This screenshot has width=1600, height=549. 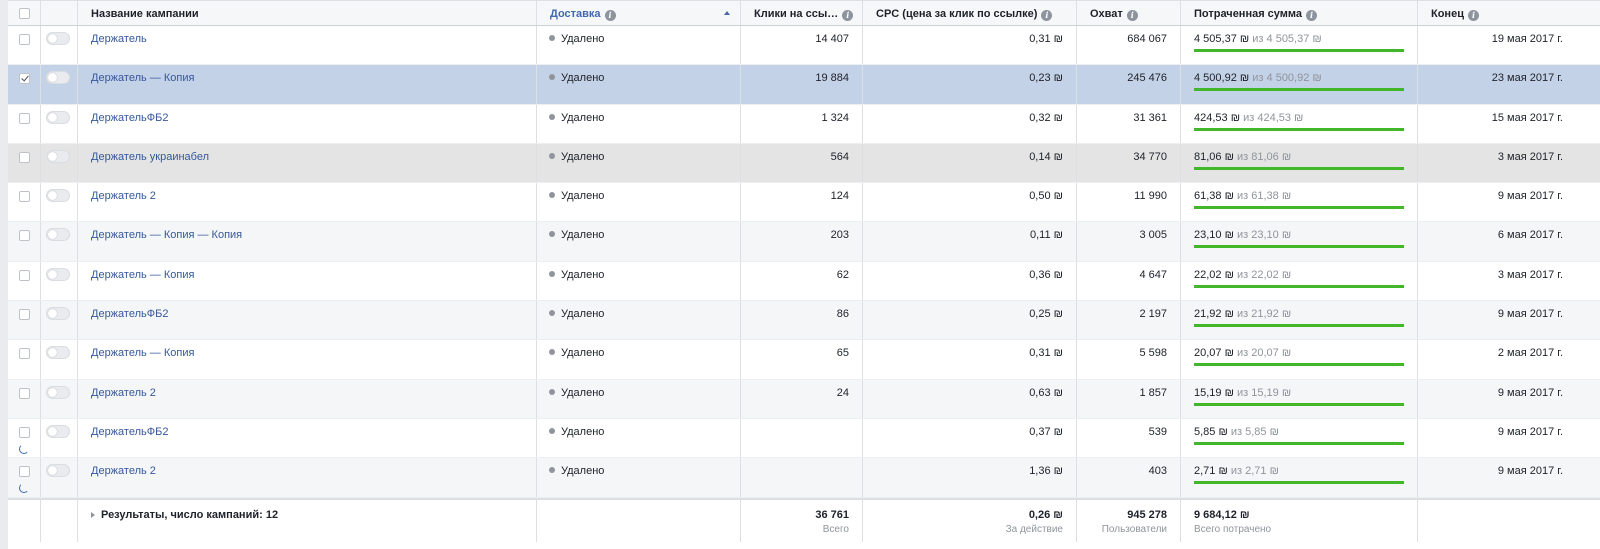 What do you see at coordinates (1264, 392) in the screenshot?
I see `spent-budget: из 15,19 ₪` at bounding box center [1264, 392].